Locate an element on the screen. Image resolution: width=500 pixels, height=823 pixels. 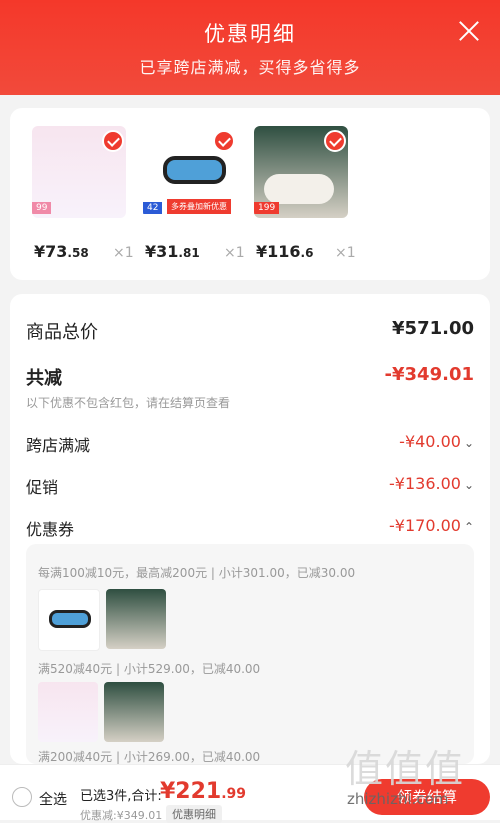
discount-summary: 优惠减:¥349.01 is located at coordinates (121, 815).